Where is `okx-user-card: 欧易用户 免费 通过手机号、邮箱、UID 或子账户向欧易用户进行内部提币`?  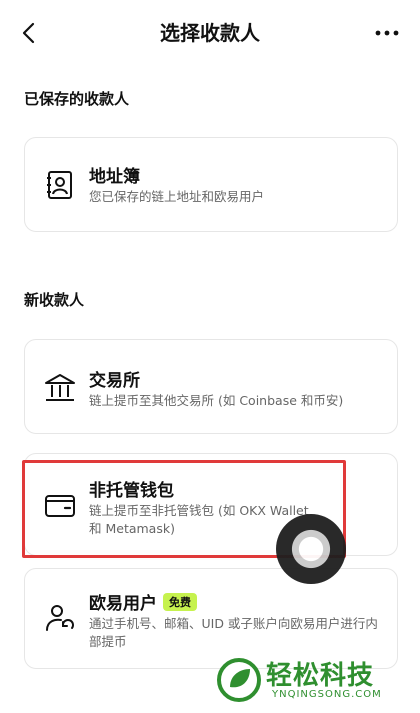
okx-user-card: 欧易用户 免费 通过手机号、邮箱、UID 或子账户向欧易用户进行内部提币 is located at coordinates (211, 618).